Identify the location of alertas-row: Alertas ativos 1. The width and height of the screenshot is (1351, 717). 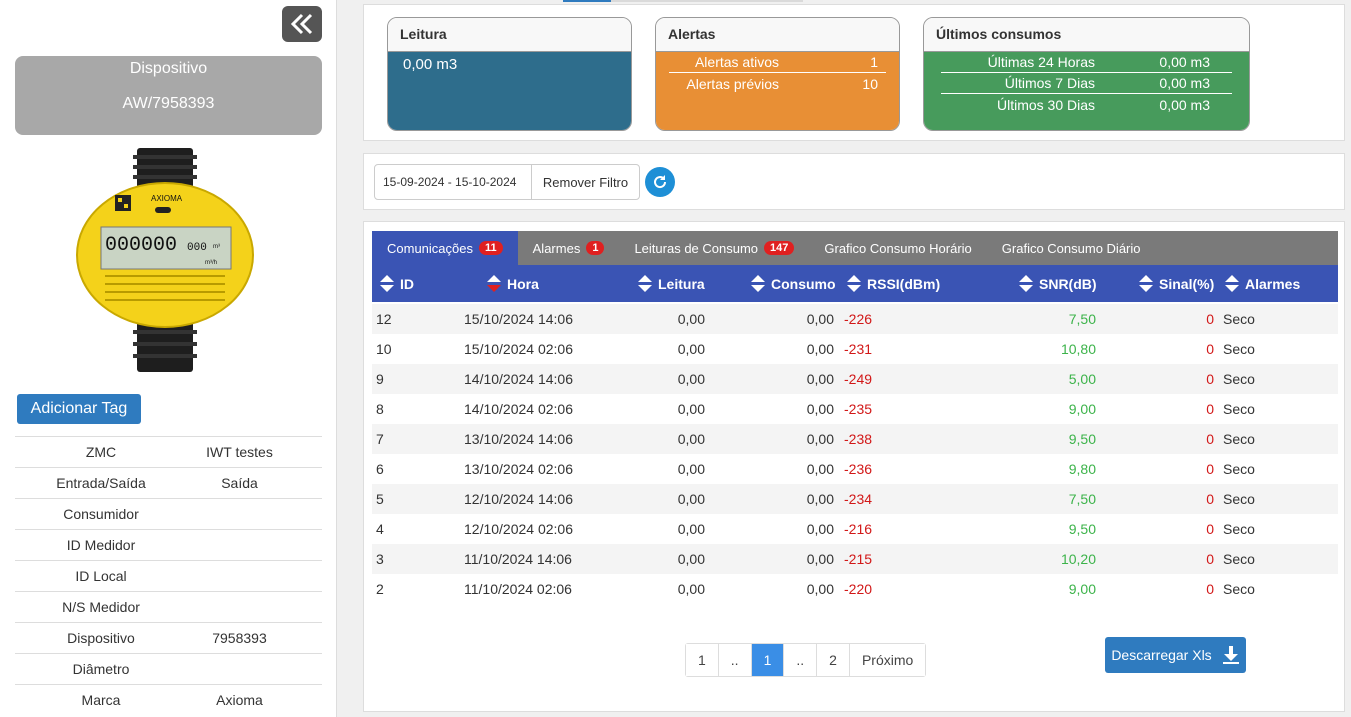
(777, 62).